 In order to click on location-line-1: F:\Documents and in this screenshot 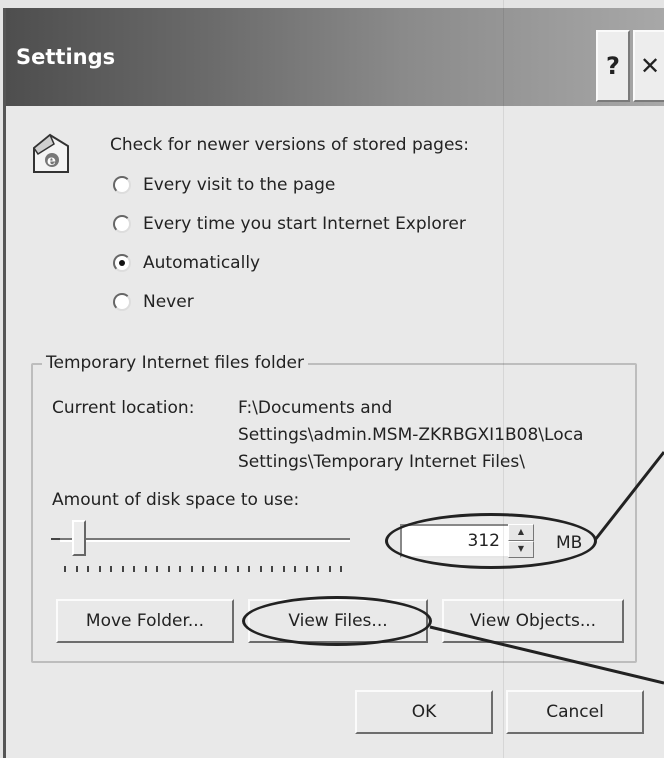, I will do `click(315, 408)`.